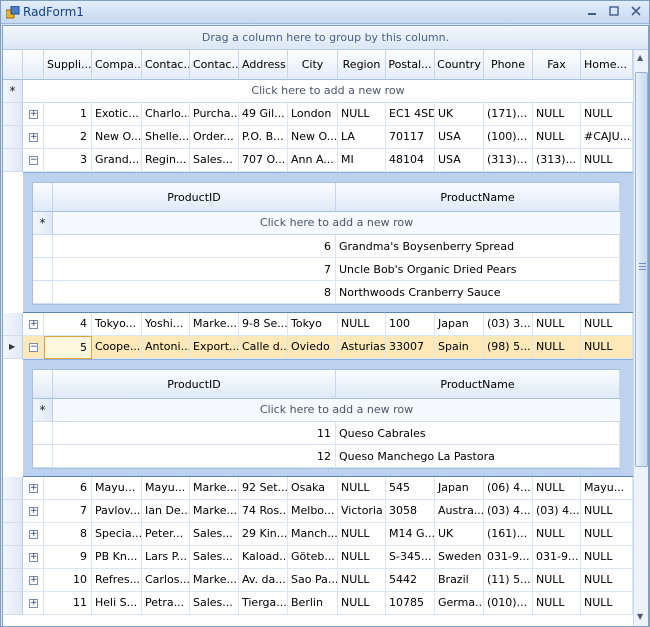 The width and height of the screenshot is (650, 627). I want to click on minus-box-icon: −, so click(33, 160).